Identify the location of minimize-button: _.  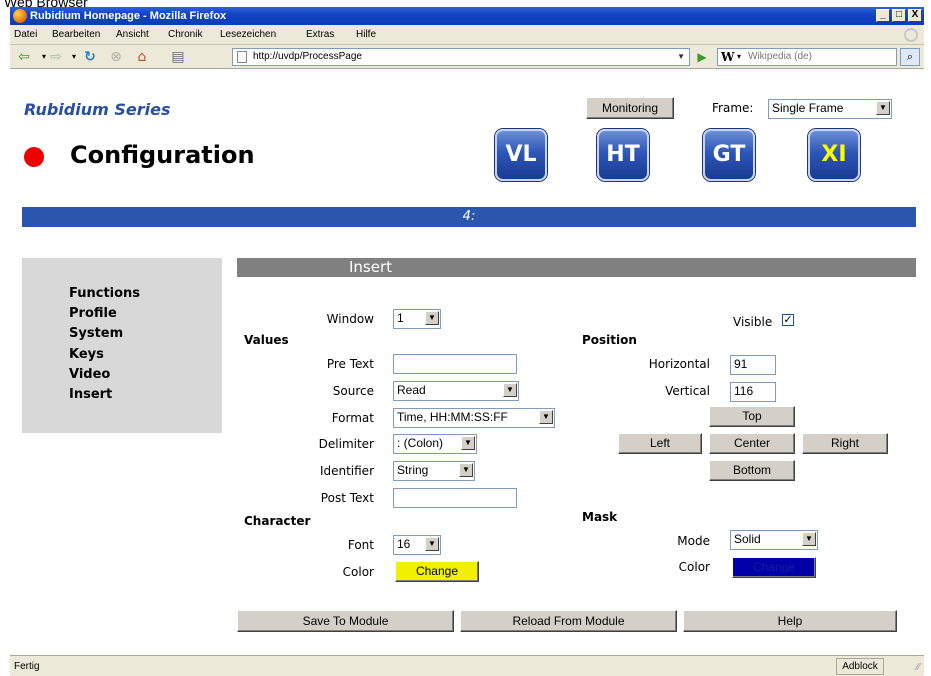
(883, 15).